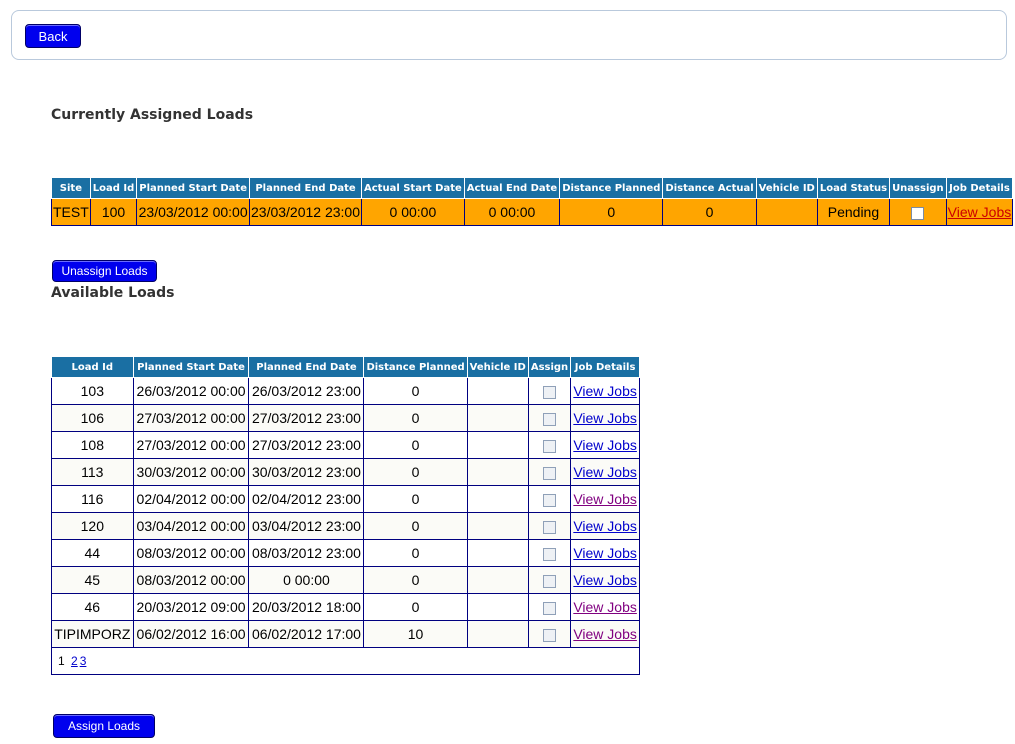 This screenshot has height=744, width=1015. What do you see at coordinates (92, 391) in the screenshot?
I see `load-id-cell: 103` at bounding box center [92, 391].